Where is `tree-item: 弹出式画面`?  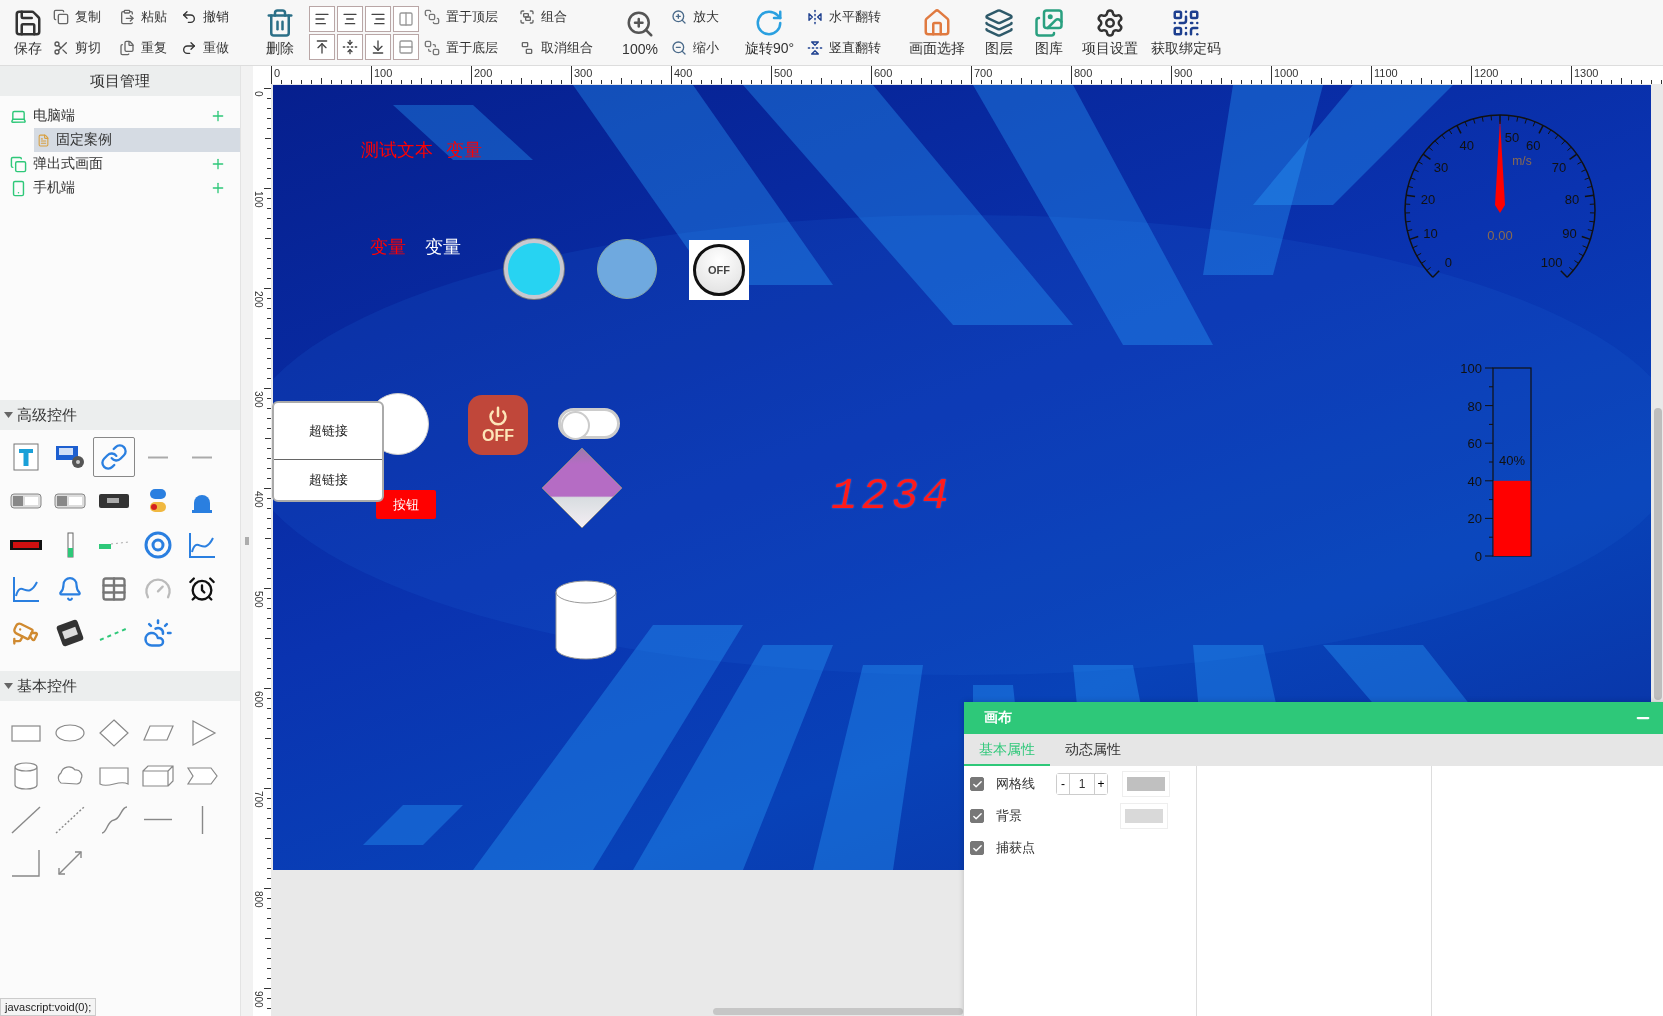 tree-item: 弹出式画面 is located at coordinates (125, 164).